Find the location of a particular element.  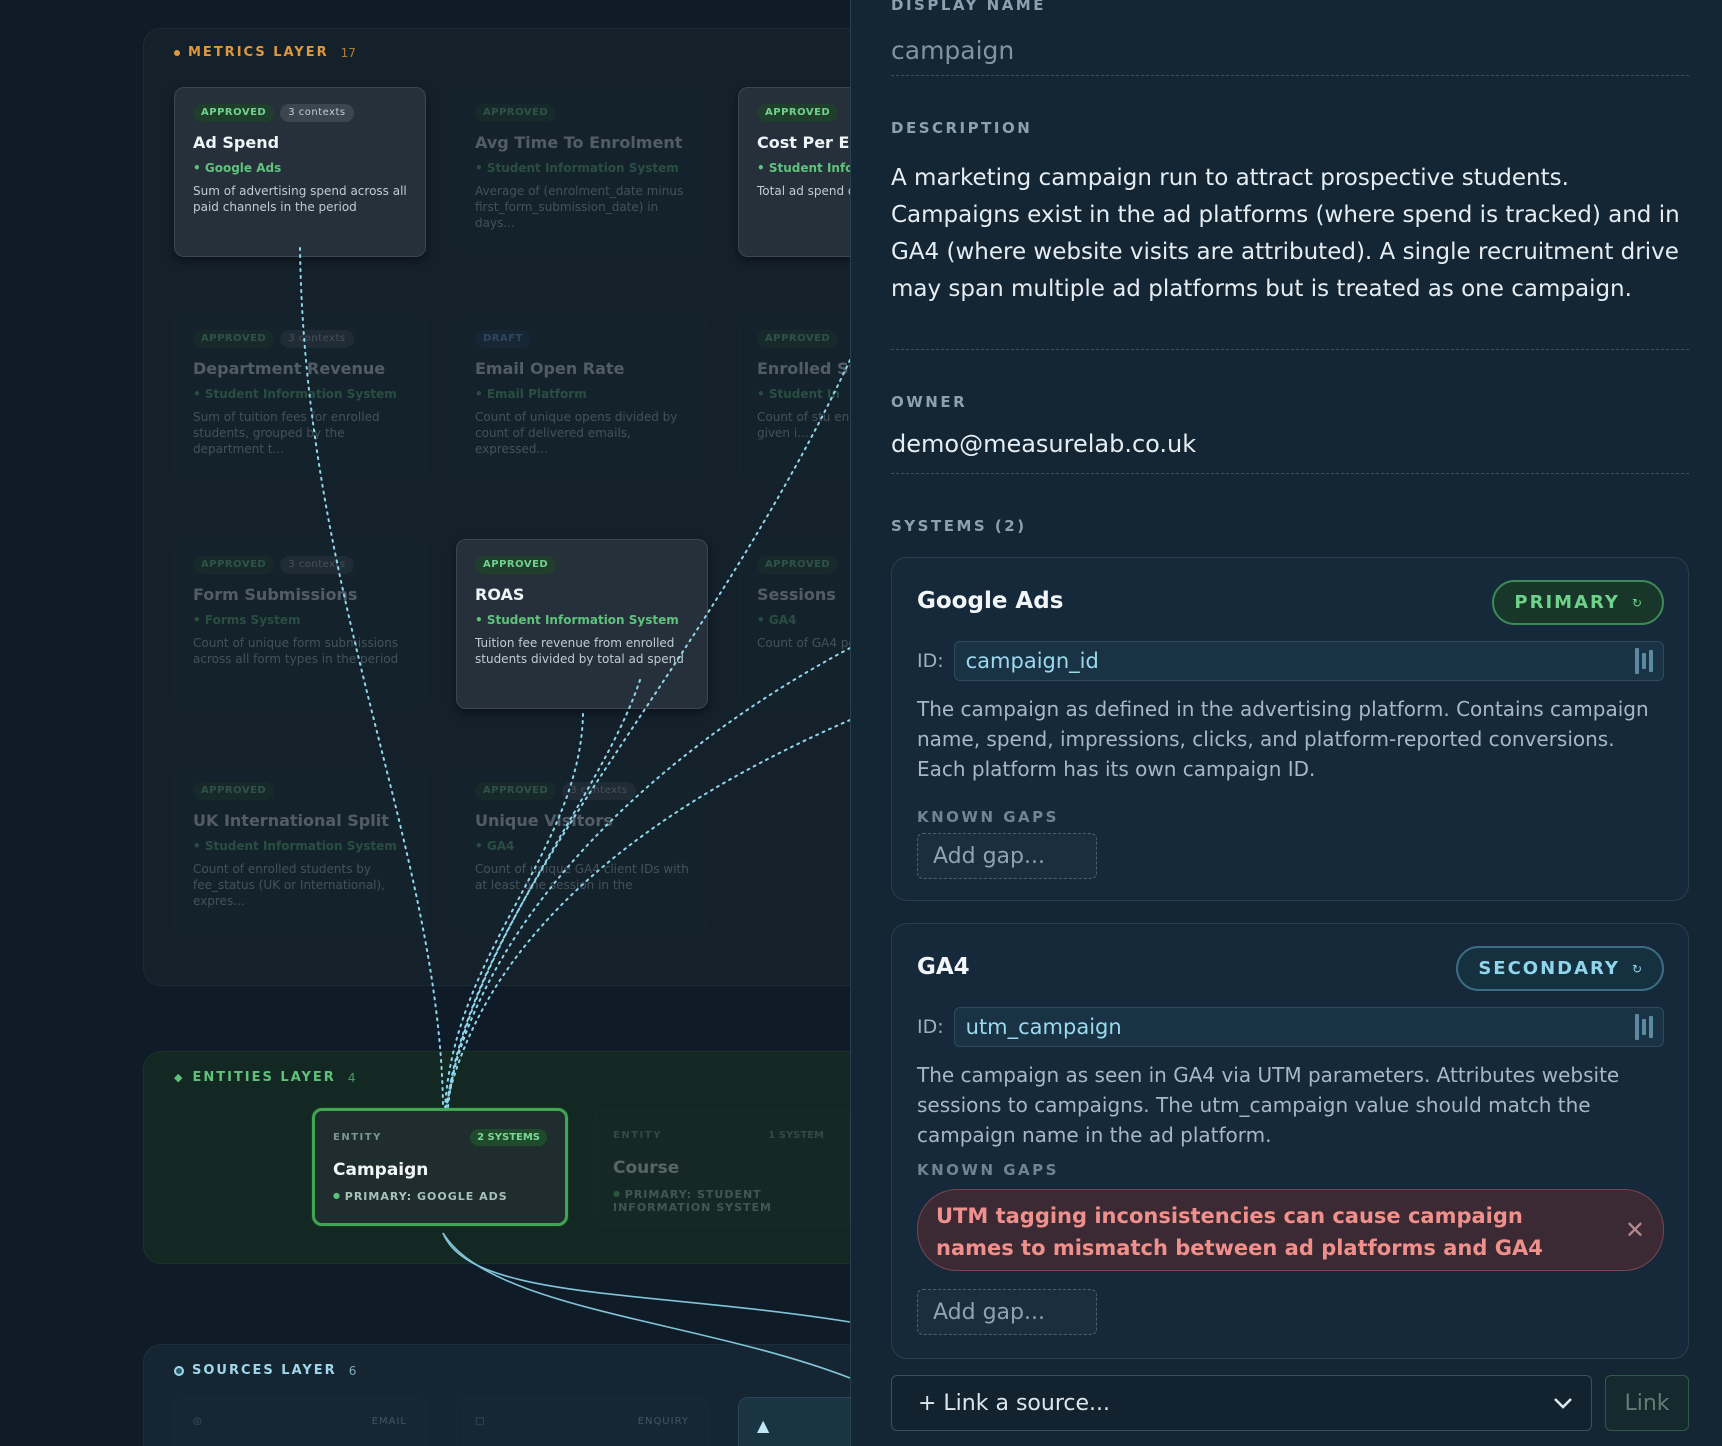

entity-name: Course is located at coordinates (646, 1168).